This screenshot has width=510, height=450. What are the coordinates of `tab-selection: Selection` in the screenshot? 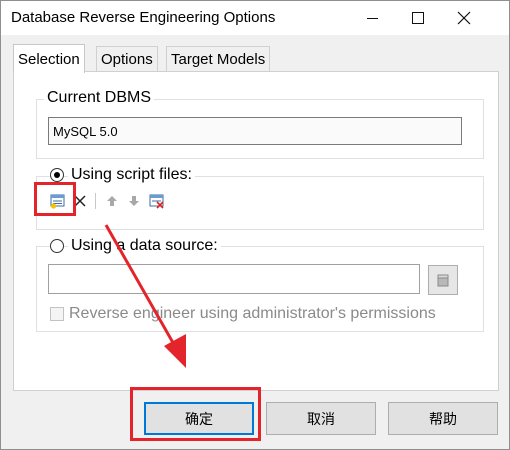 It's located at (49, 58).